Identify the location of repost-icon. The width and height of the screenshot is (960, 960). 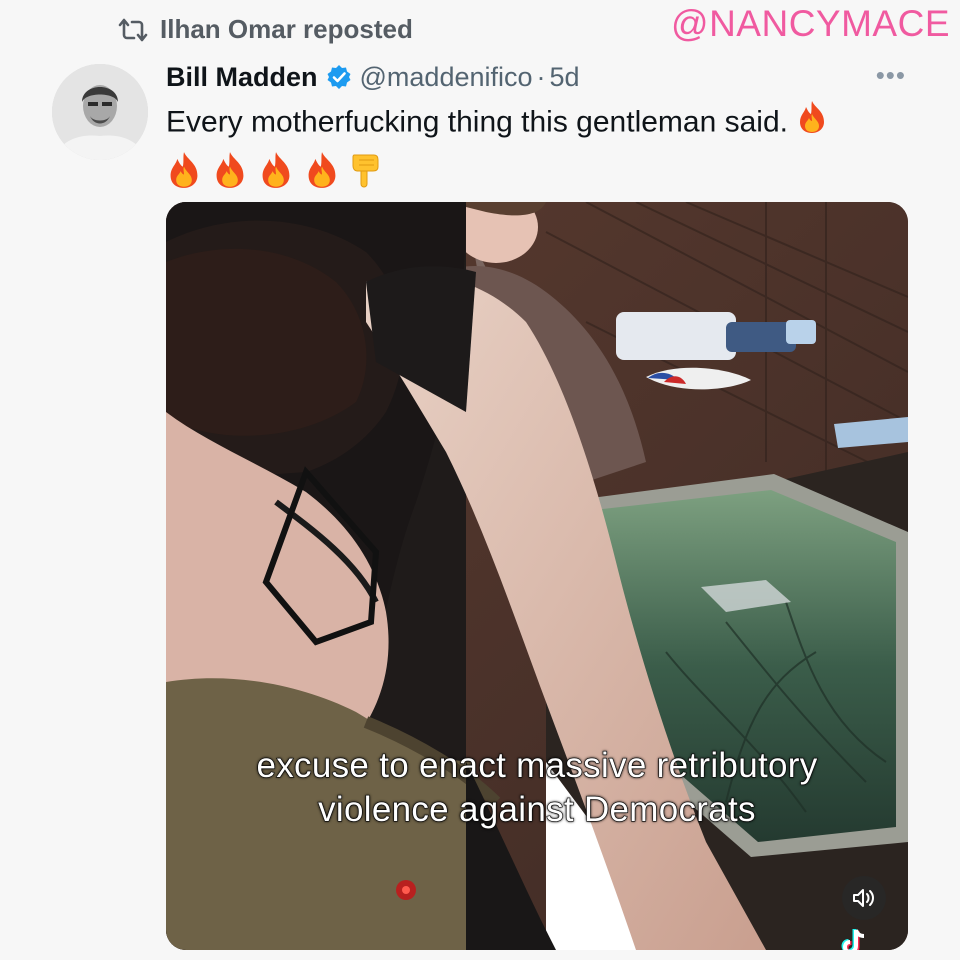
(133, 30).